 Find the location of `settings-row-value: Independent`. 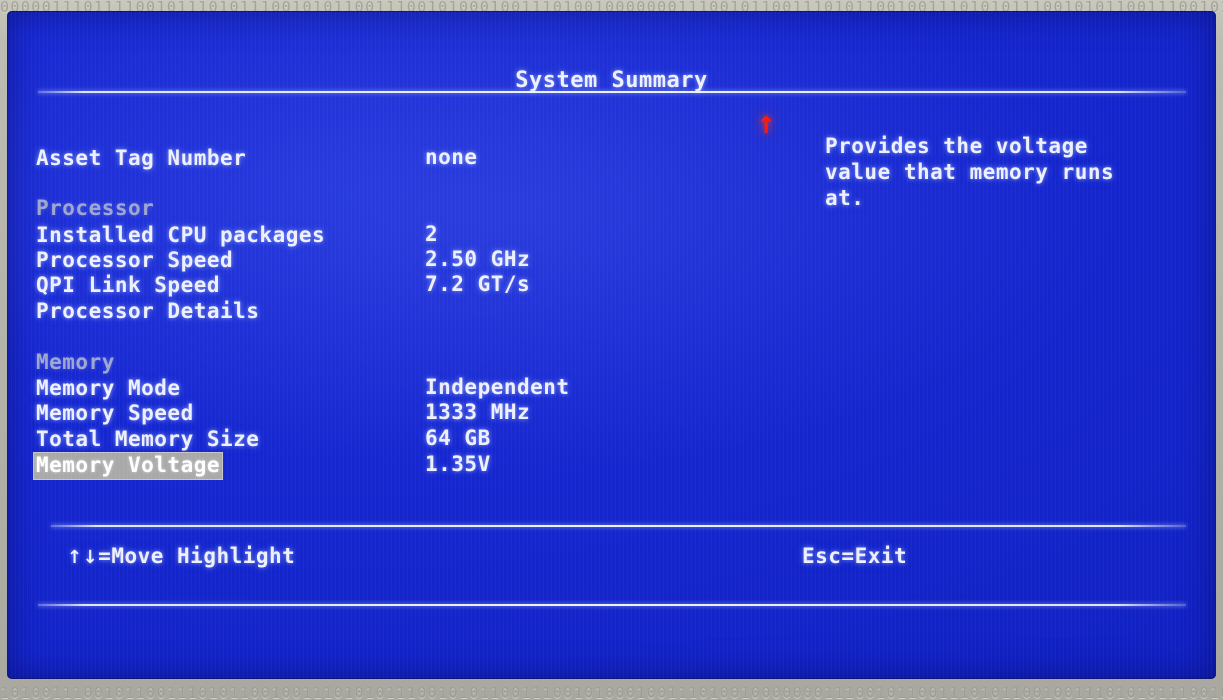

settings-row-value: Independent is located at coordinates (497, 387).